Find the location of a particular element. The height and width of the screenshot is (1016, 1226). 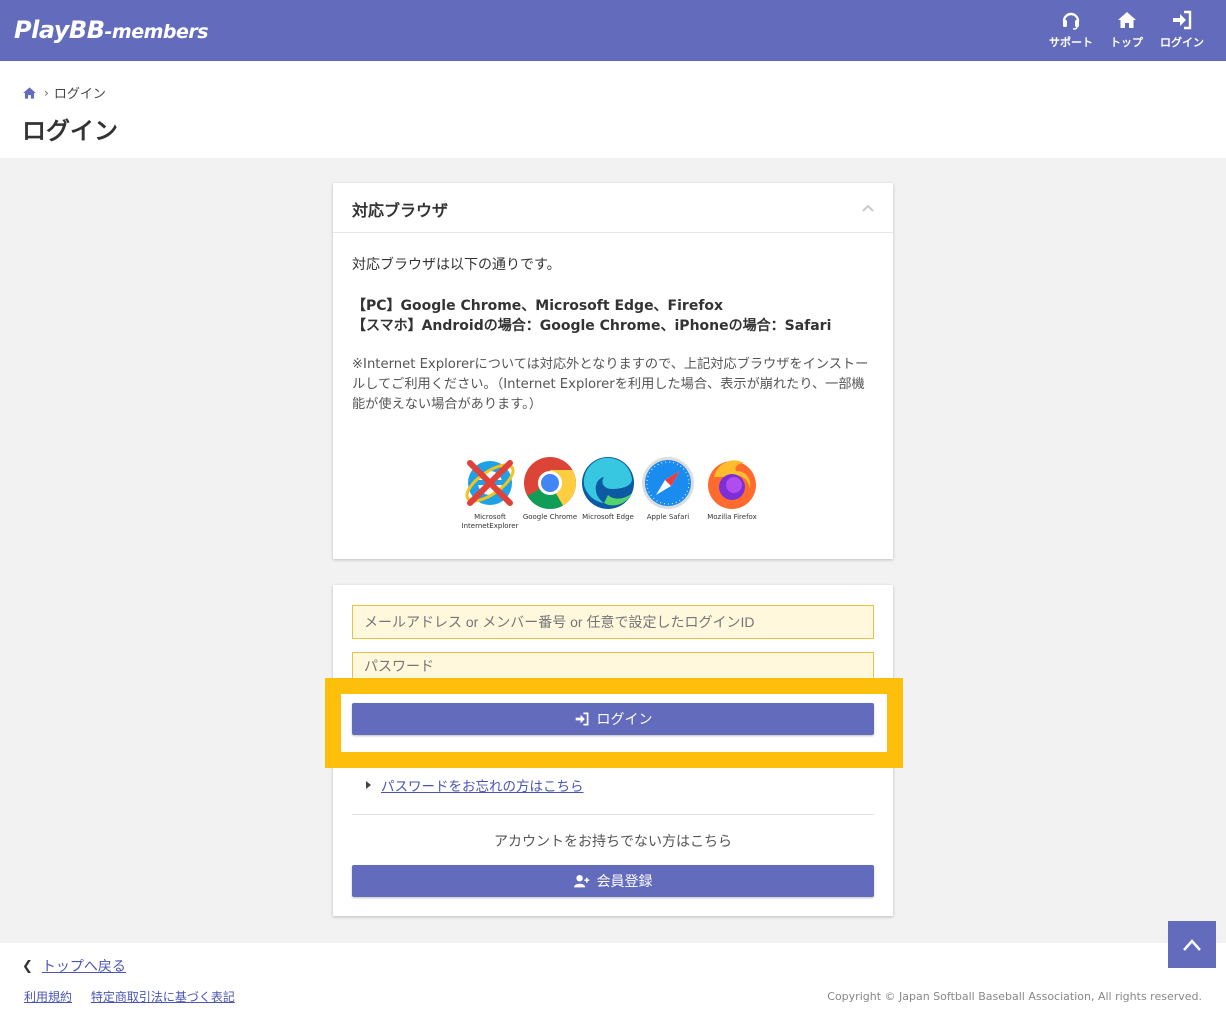

browser-item: Microsoft InternetExplorer is located at coordinates (490, 493).